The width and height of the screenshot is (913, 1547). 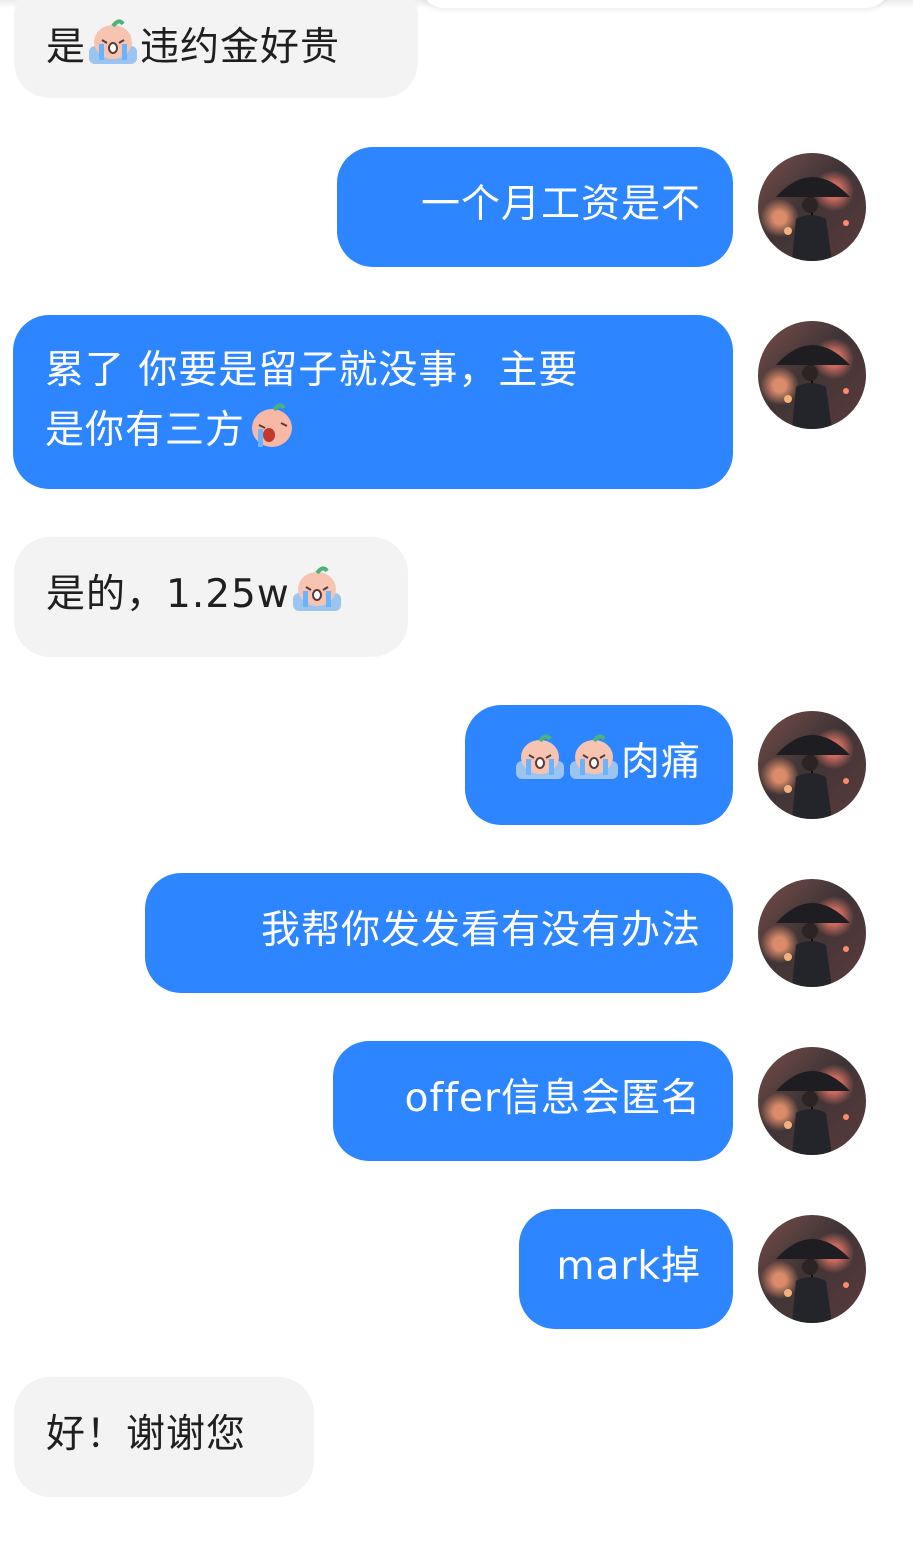 What do you see at coordinates (66, 47) in the screenshot?
I see `message-text: 是` at bounding box center [66, 47].